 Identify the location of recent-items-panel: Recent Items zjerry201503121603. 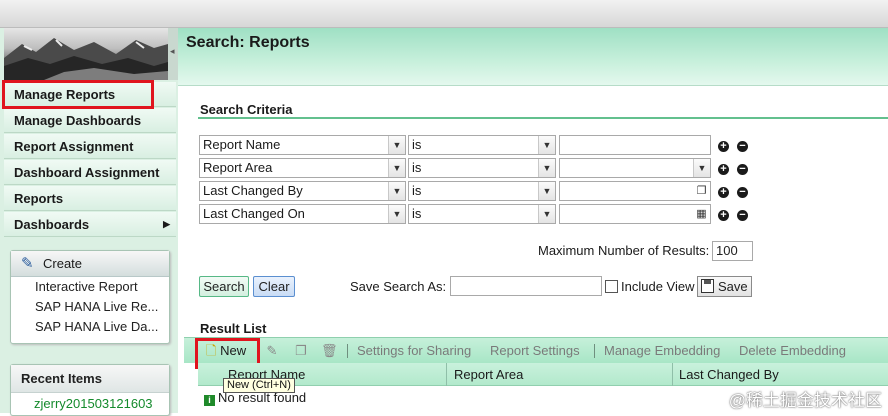
(90, 390).